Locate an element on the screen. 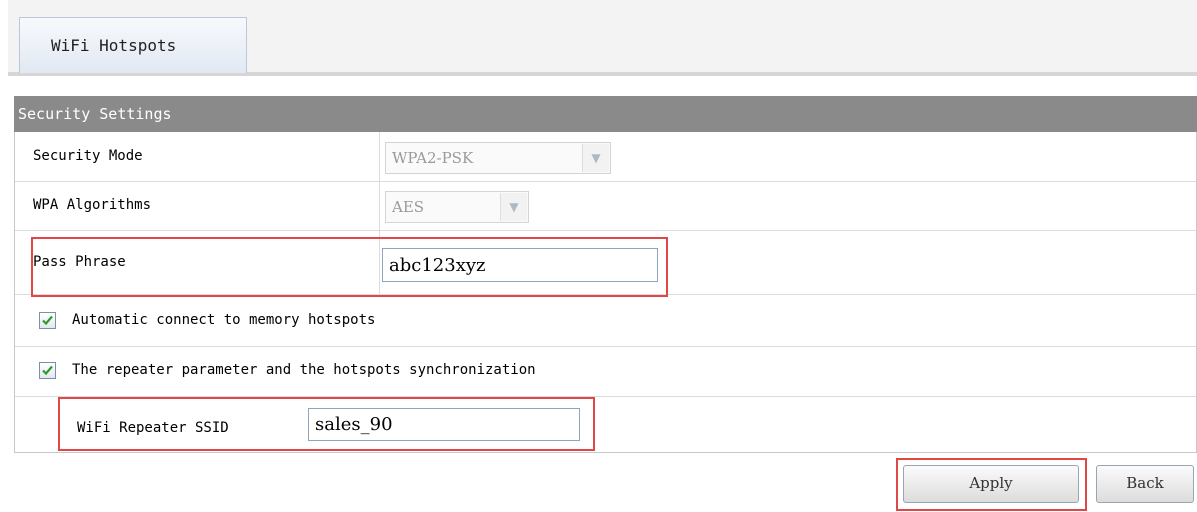  pass-phrase-row: Pass Phrase is located at coordinates (605, 262).